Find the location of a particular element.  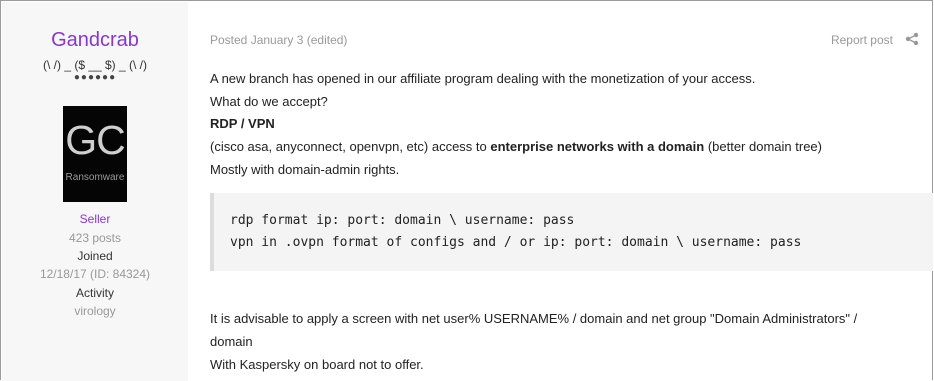

avatar: GC Ransomware is located at coordinates (95, 154).